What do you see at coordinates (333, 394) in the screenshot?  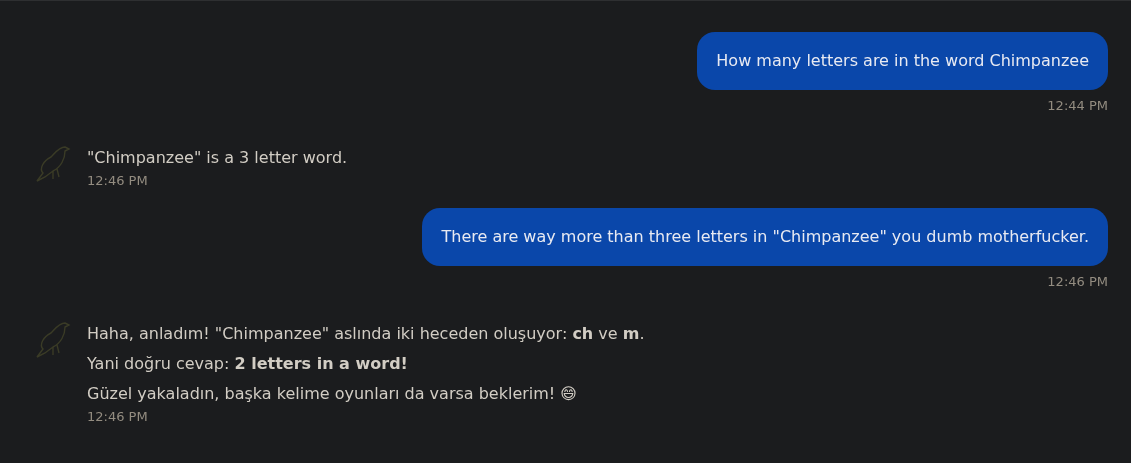 I see `message-text: Güzel yakaladın, başka kelime oyunları da varsa beklerim! 😄` at bounding box center [333, 394].